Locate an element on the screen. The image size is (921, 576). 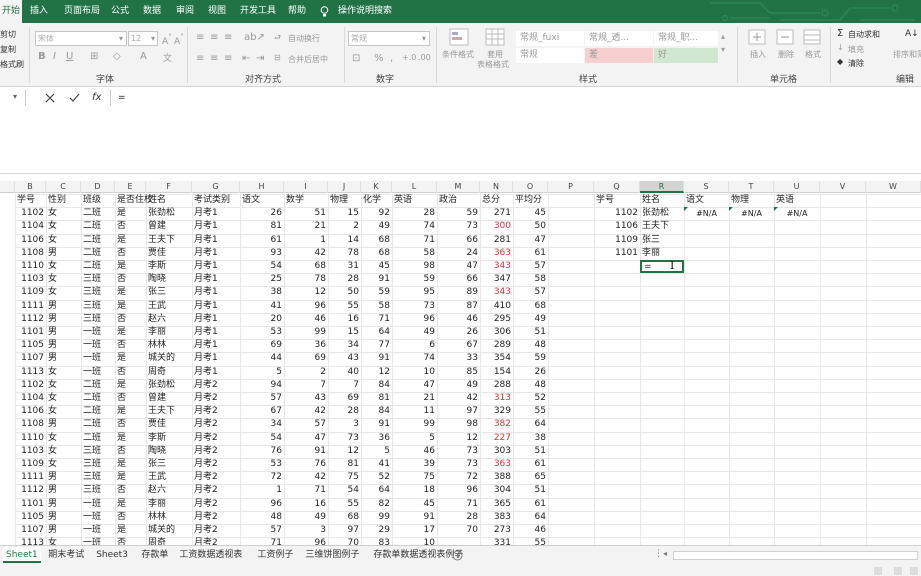
table-header-cell: 是否住校 is located at coordinates (134, 200).